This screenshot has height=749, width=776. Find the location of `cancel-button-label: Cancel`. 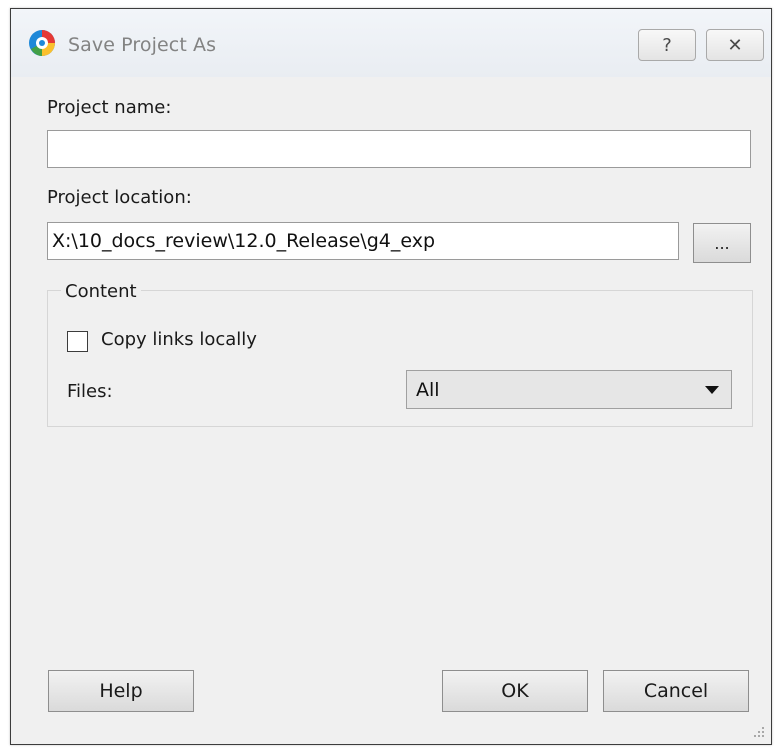

cancel-button-label: Cancel is located at coordinates (676, 691).